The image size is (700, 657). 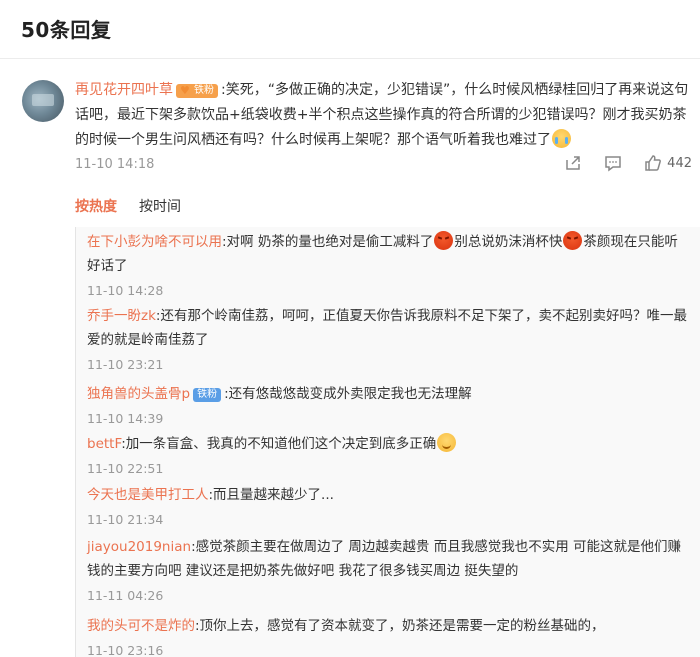 I want to click on fan-badge: ♥ 铁粉, so click(x=197, y=91).